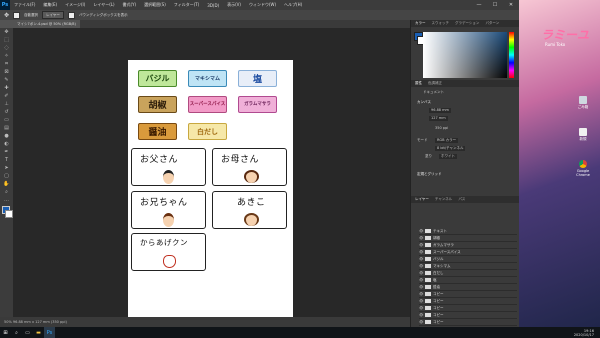 Image resolution: width=600 pixels, height=338 pixels. Describe the element at coordinates (6, 120) in the screenshot. I see `eraser-icon: ▭` at that location.